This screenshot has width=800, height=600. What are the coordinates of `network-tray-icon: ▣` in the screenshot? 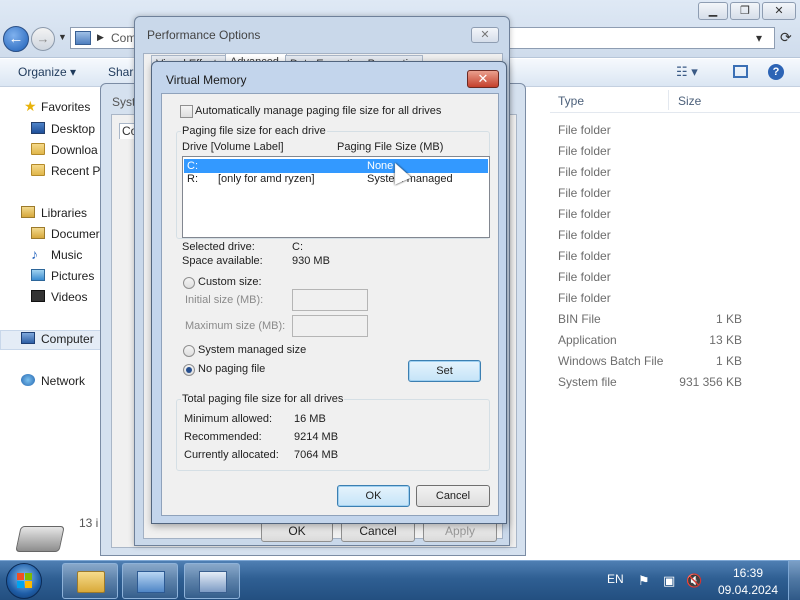 It's located at (669, 581).